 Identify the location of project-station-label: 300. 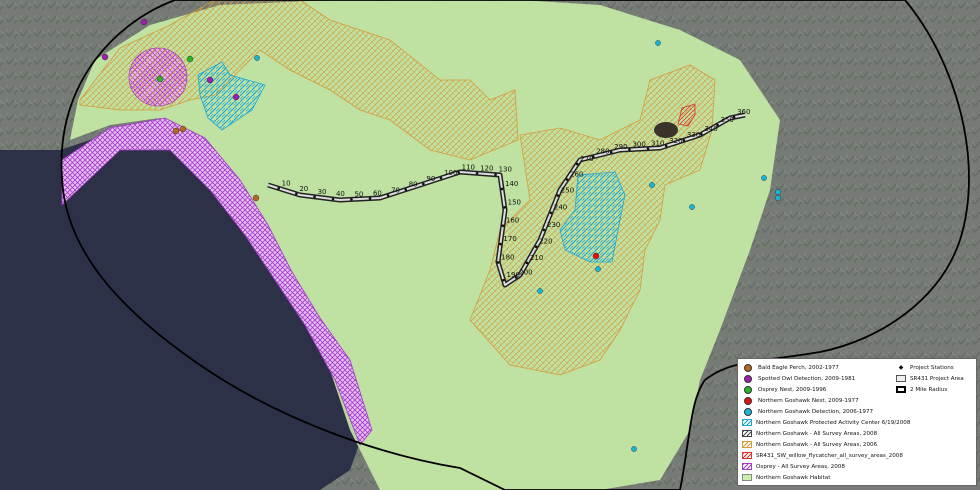
(638, 145).